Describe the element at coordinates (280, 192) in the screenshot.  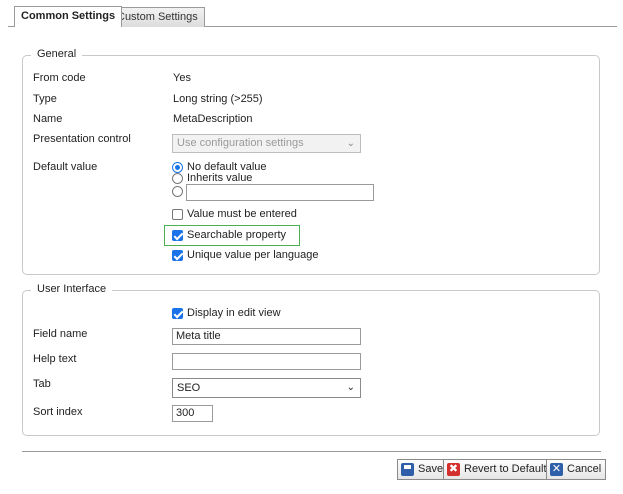
I see `custom-default-value-input` at that location.